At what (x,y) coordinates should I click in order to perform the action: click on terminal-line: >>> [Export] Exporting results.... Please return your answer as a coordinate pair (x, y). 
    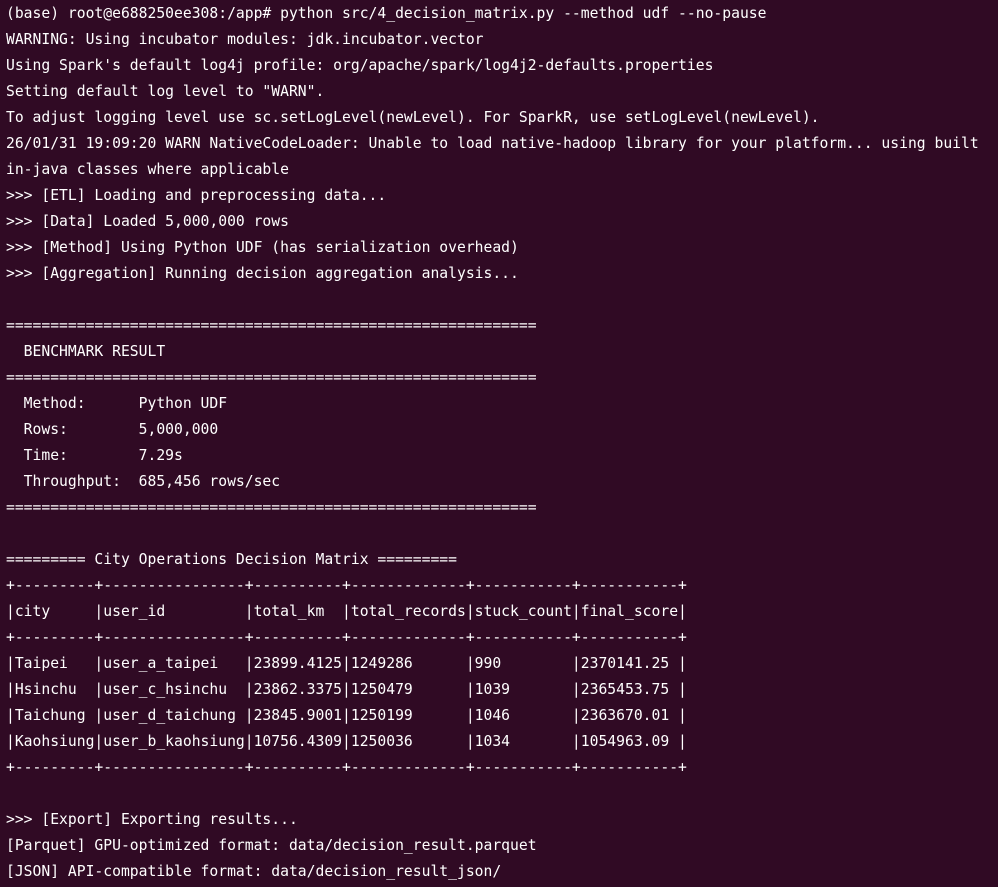
    Looking at the image, I should click on (152, 819).